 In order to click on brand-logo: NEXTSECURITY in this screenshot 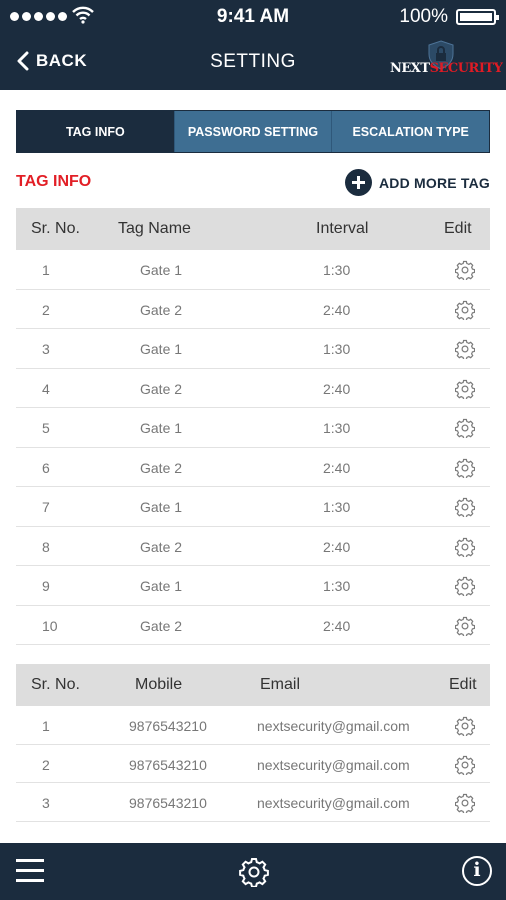, I will do `click(446, 62)`.